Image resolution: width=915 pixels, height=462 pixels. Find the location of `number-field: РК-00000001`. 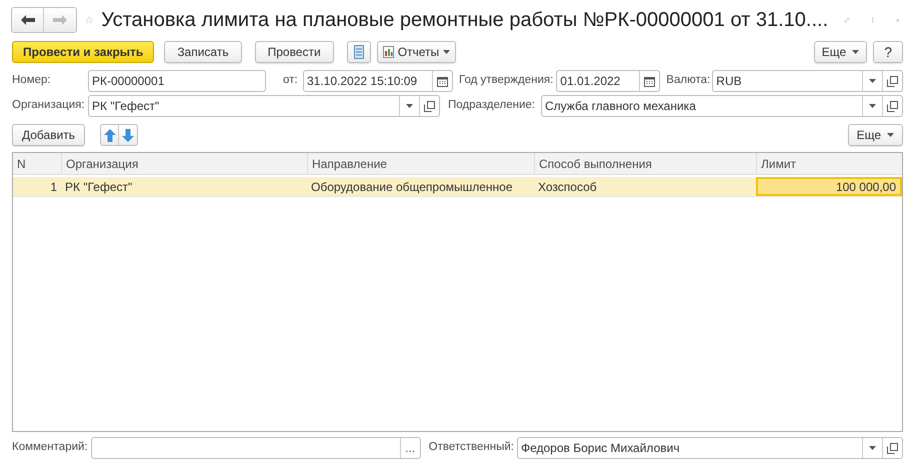

number-field: РК-00000001 is located at coordinates (177, 81).